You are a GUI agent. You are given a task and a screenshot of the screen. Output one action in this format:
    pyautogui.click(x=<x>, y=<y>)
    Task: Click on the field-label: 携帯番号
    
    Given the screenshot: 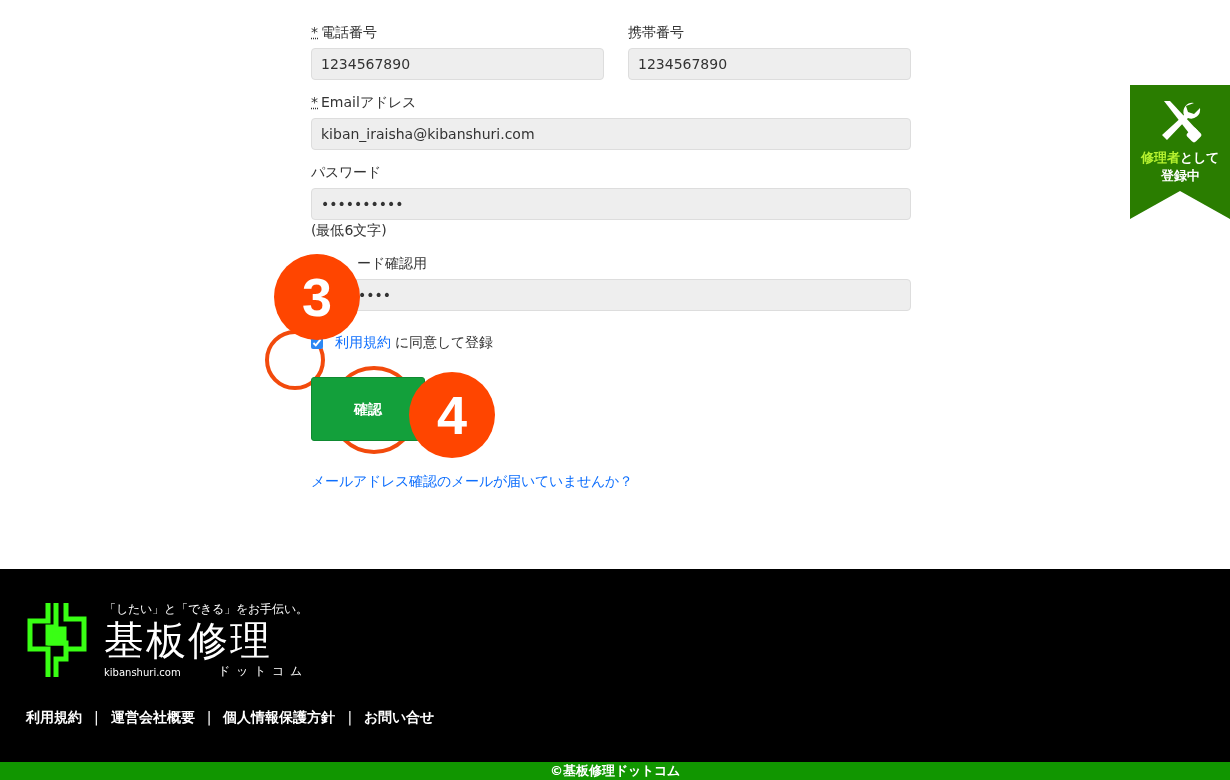 What is the action you would take?
    pyautogui.click(x=656, y=32)
    